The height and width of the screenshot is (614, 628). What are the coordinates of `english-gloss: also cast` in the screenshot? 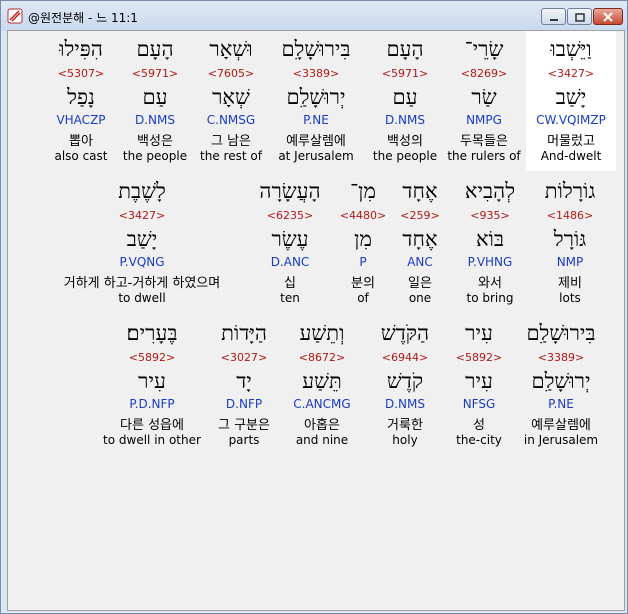 It's located at (81, 156).